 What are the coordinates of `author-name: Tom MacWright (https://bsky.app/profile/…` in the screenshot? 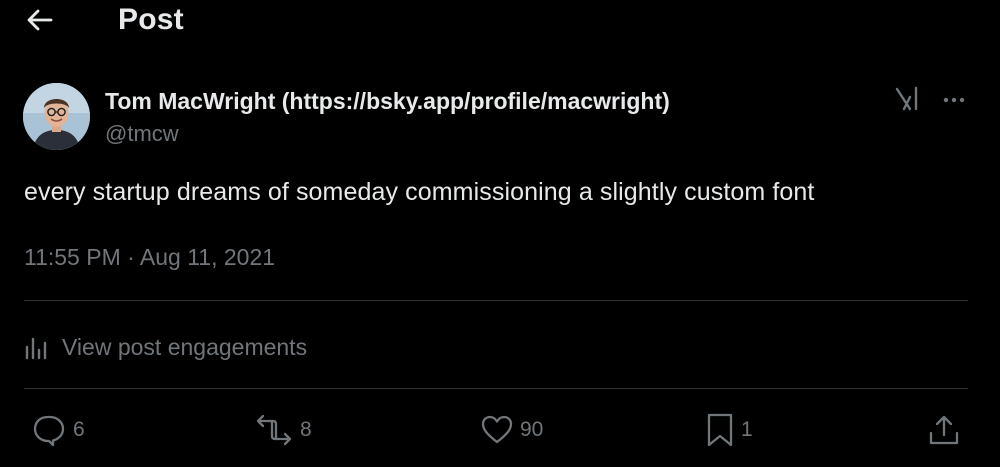 It's located at (387, 101).